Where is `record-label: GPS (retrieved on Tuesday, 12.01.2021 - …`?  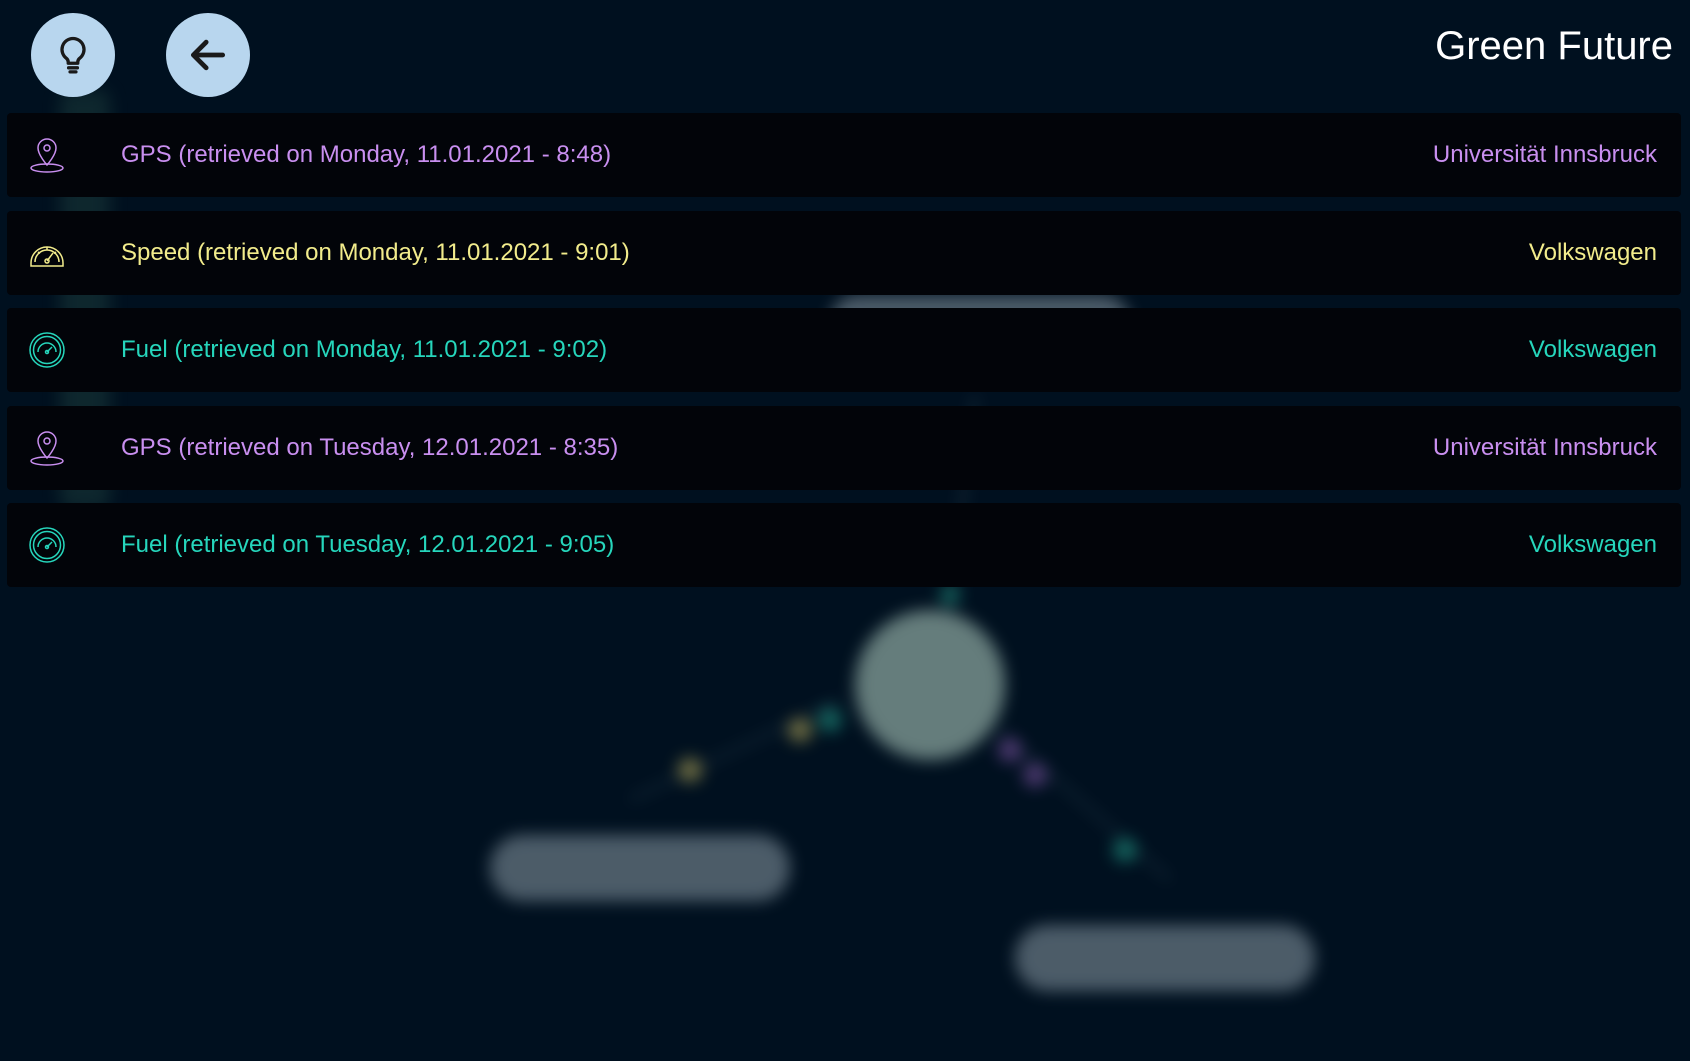
record-label: GPS (retrieved on Tuesday, 12.01.2021 - … is located at coordinates (370, 447).